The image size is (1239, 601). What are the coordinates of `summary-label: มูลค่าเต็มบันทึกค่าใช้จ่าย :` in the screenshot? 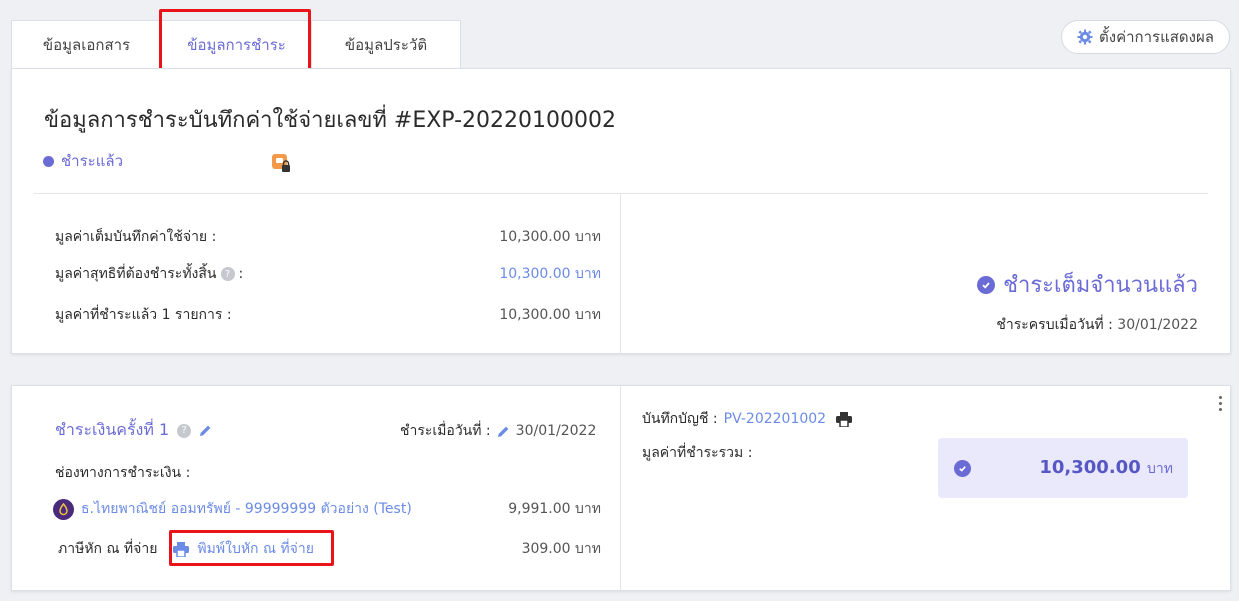 It's located at (136, 237).